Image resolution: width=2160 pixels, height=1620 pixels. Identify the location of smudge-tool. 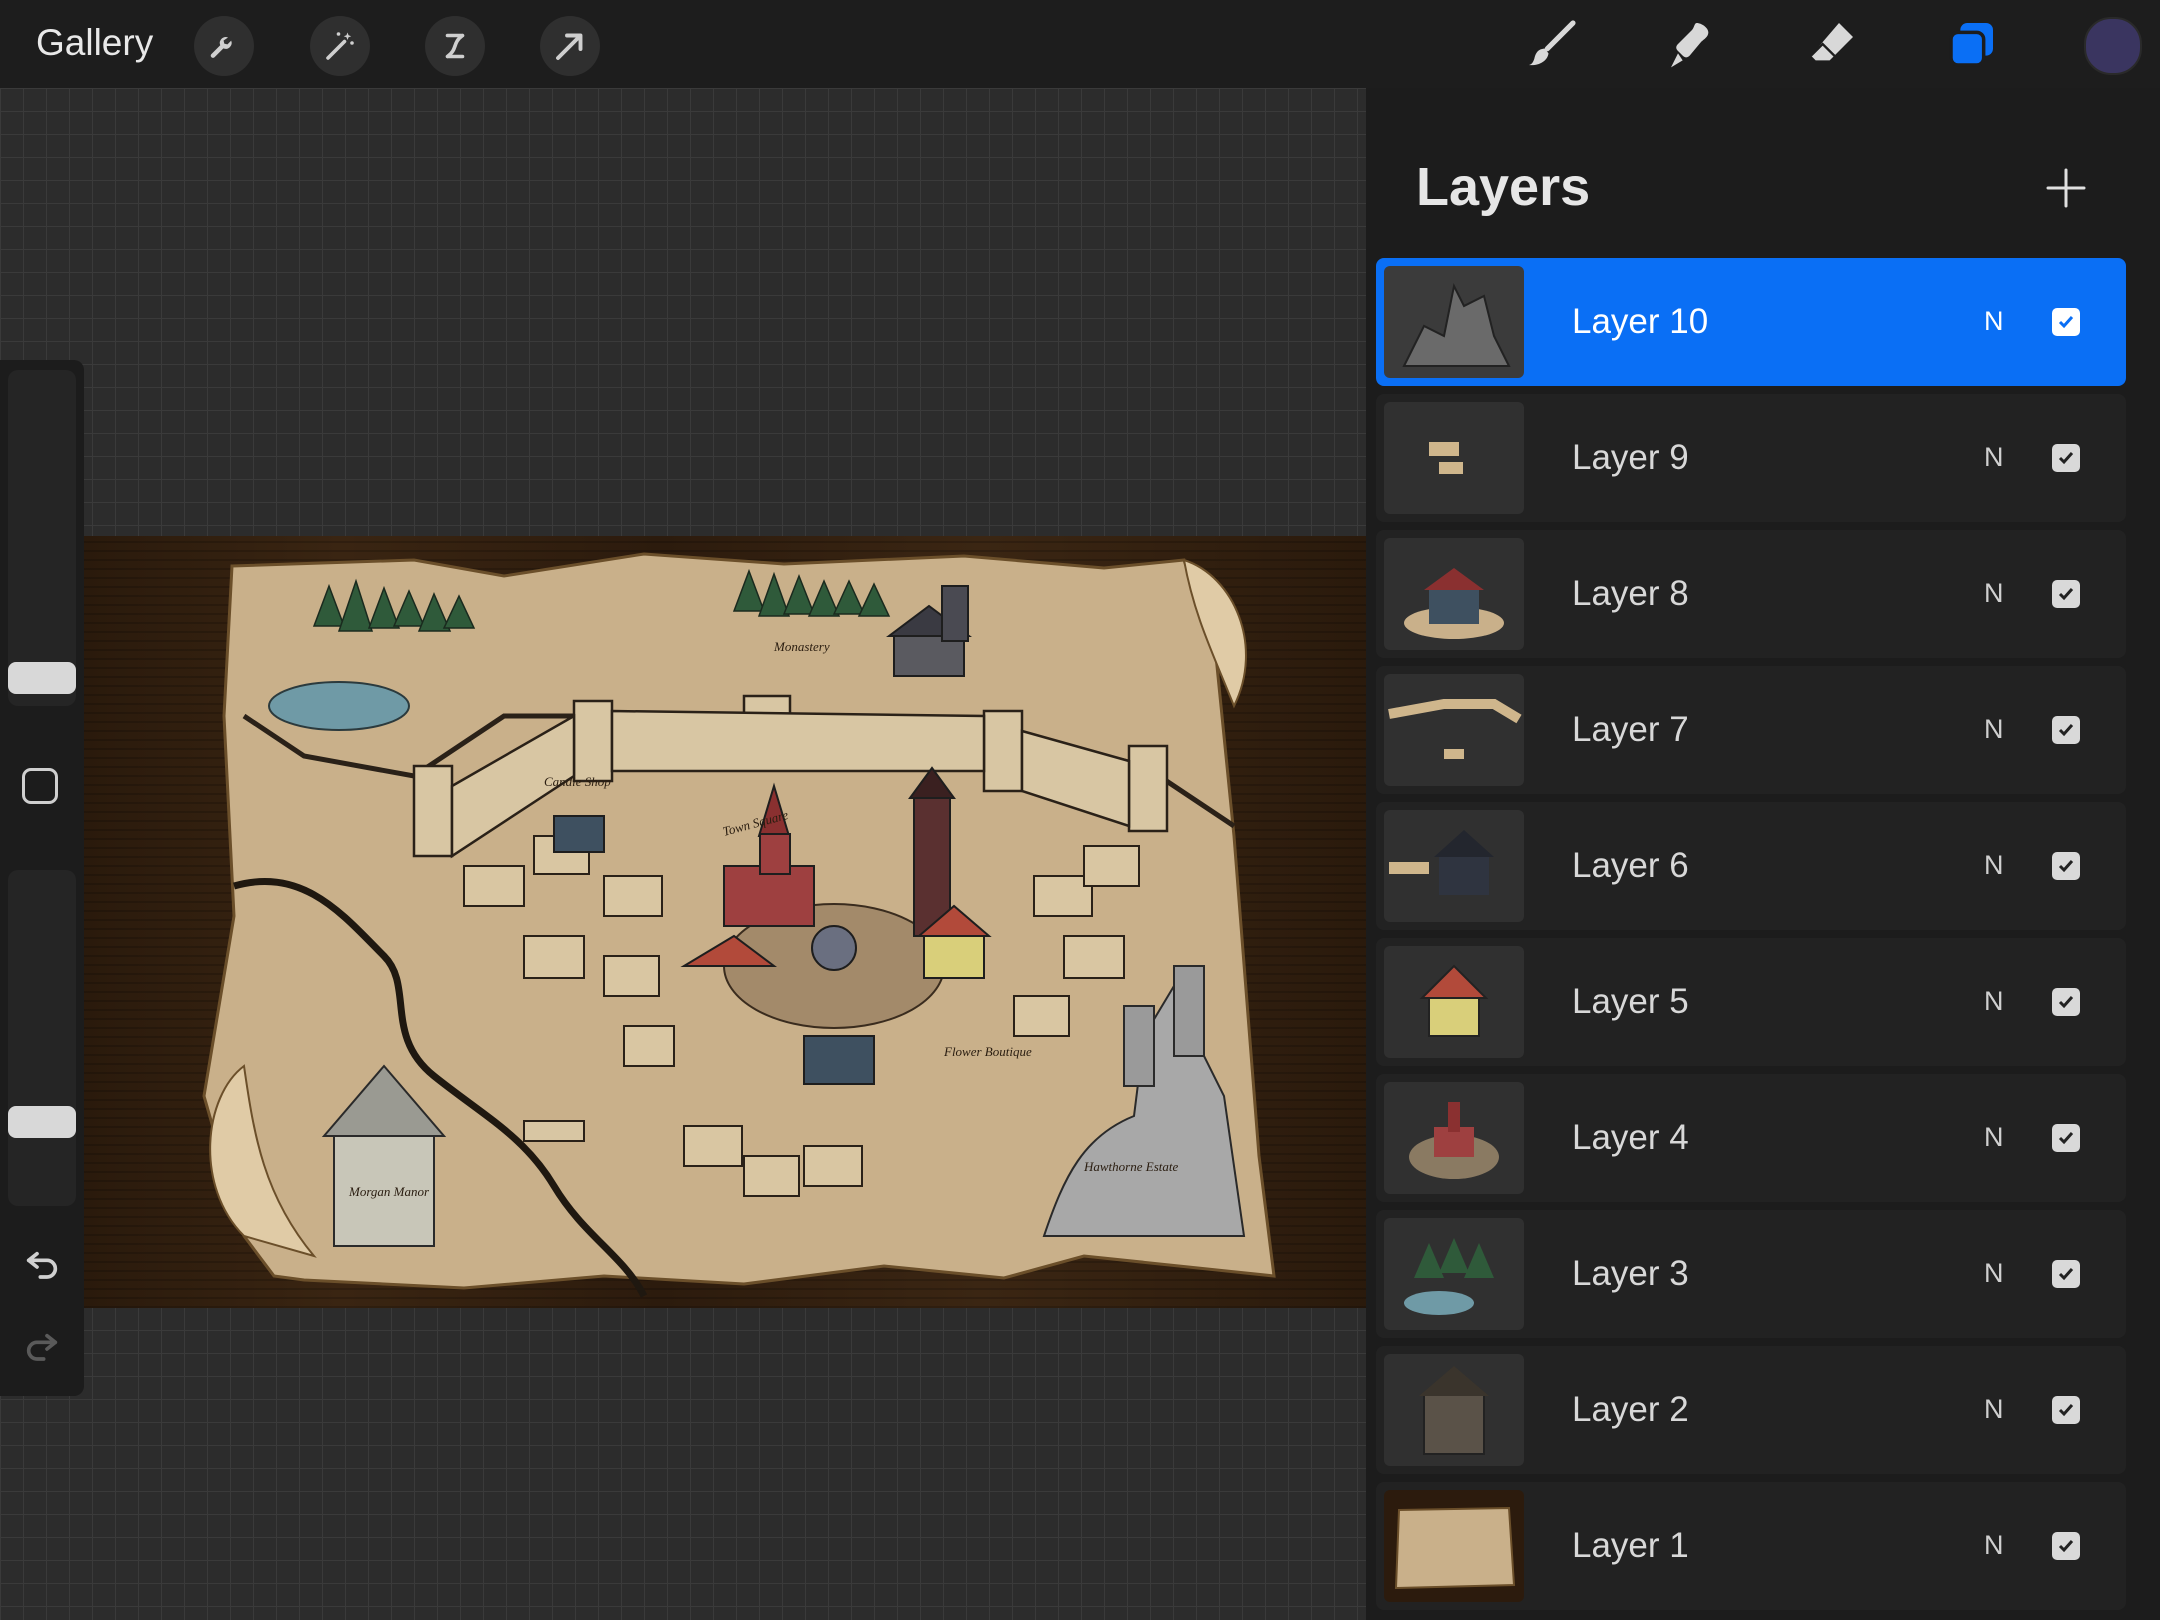
(1692, 44).